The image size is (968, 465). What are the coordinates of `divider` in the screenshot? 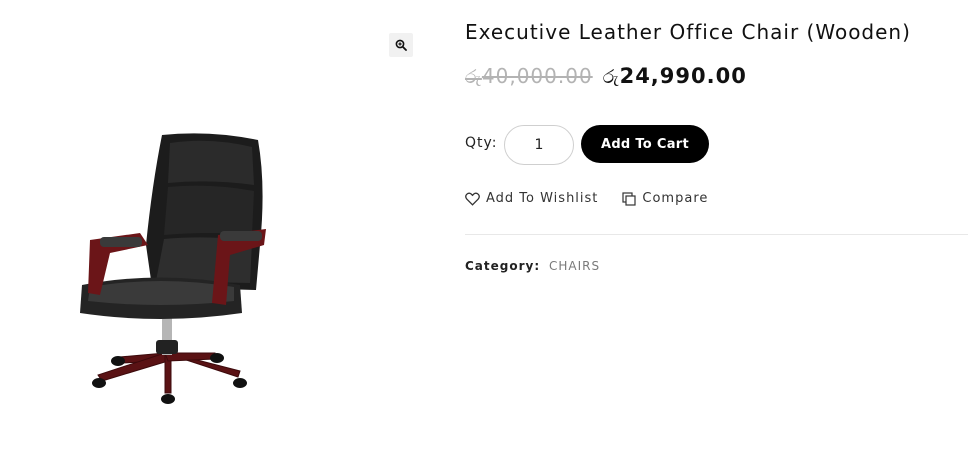 It's located at (716, 234).